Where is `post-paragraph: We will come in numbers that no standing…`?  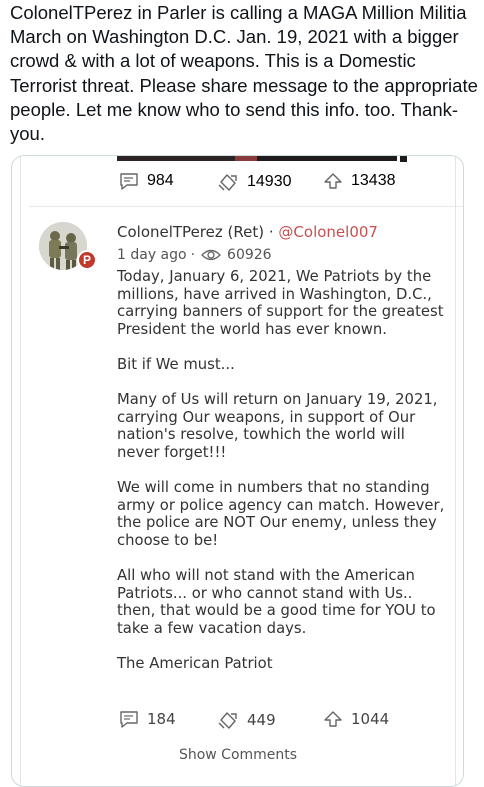
post-paragraph: We will come in numbers that no standing… is located at coordinates (281, 514).